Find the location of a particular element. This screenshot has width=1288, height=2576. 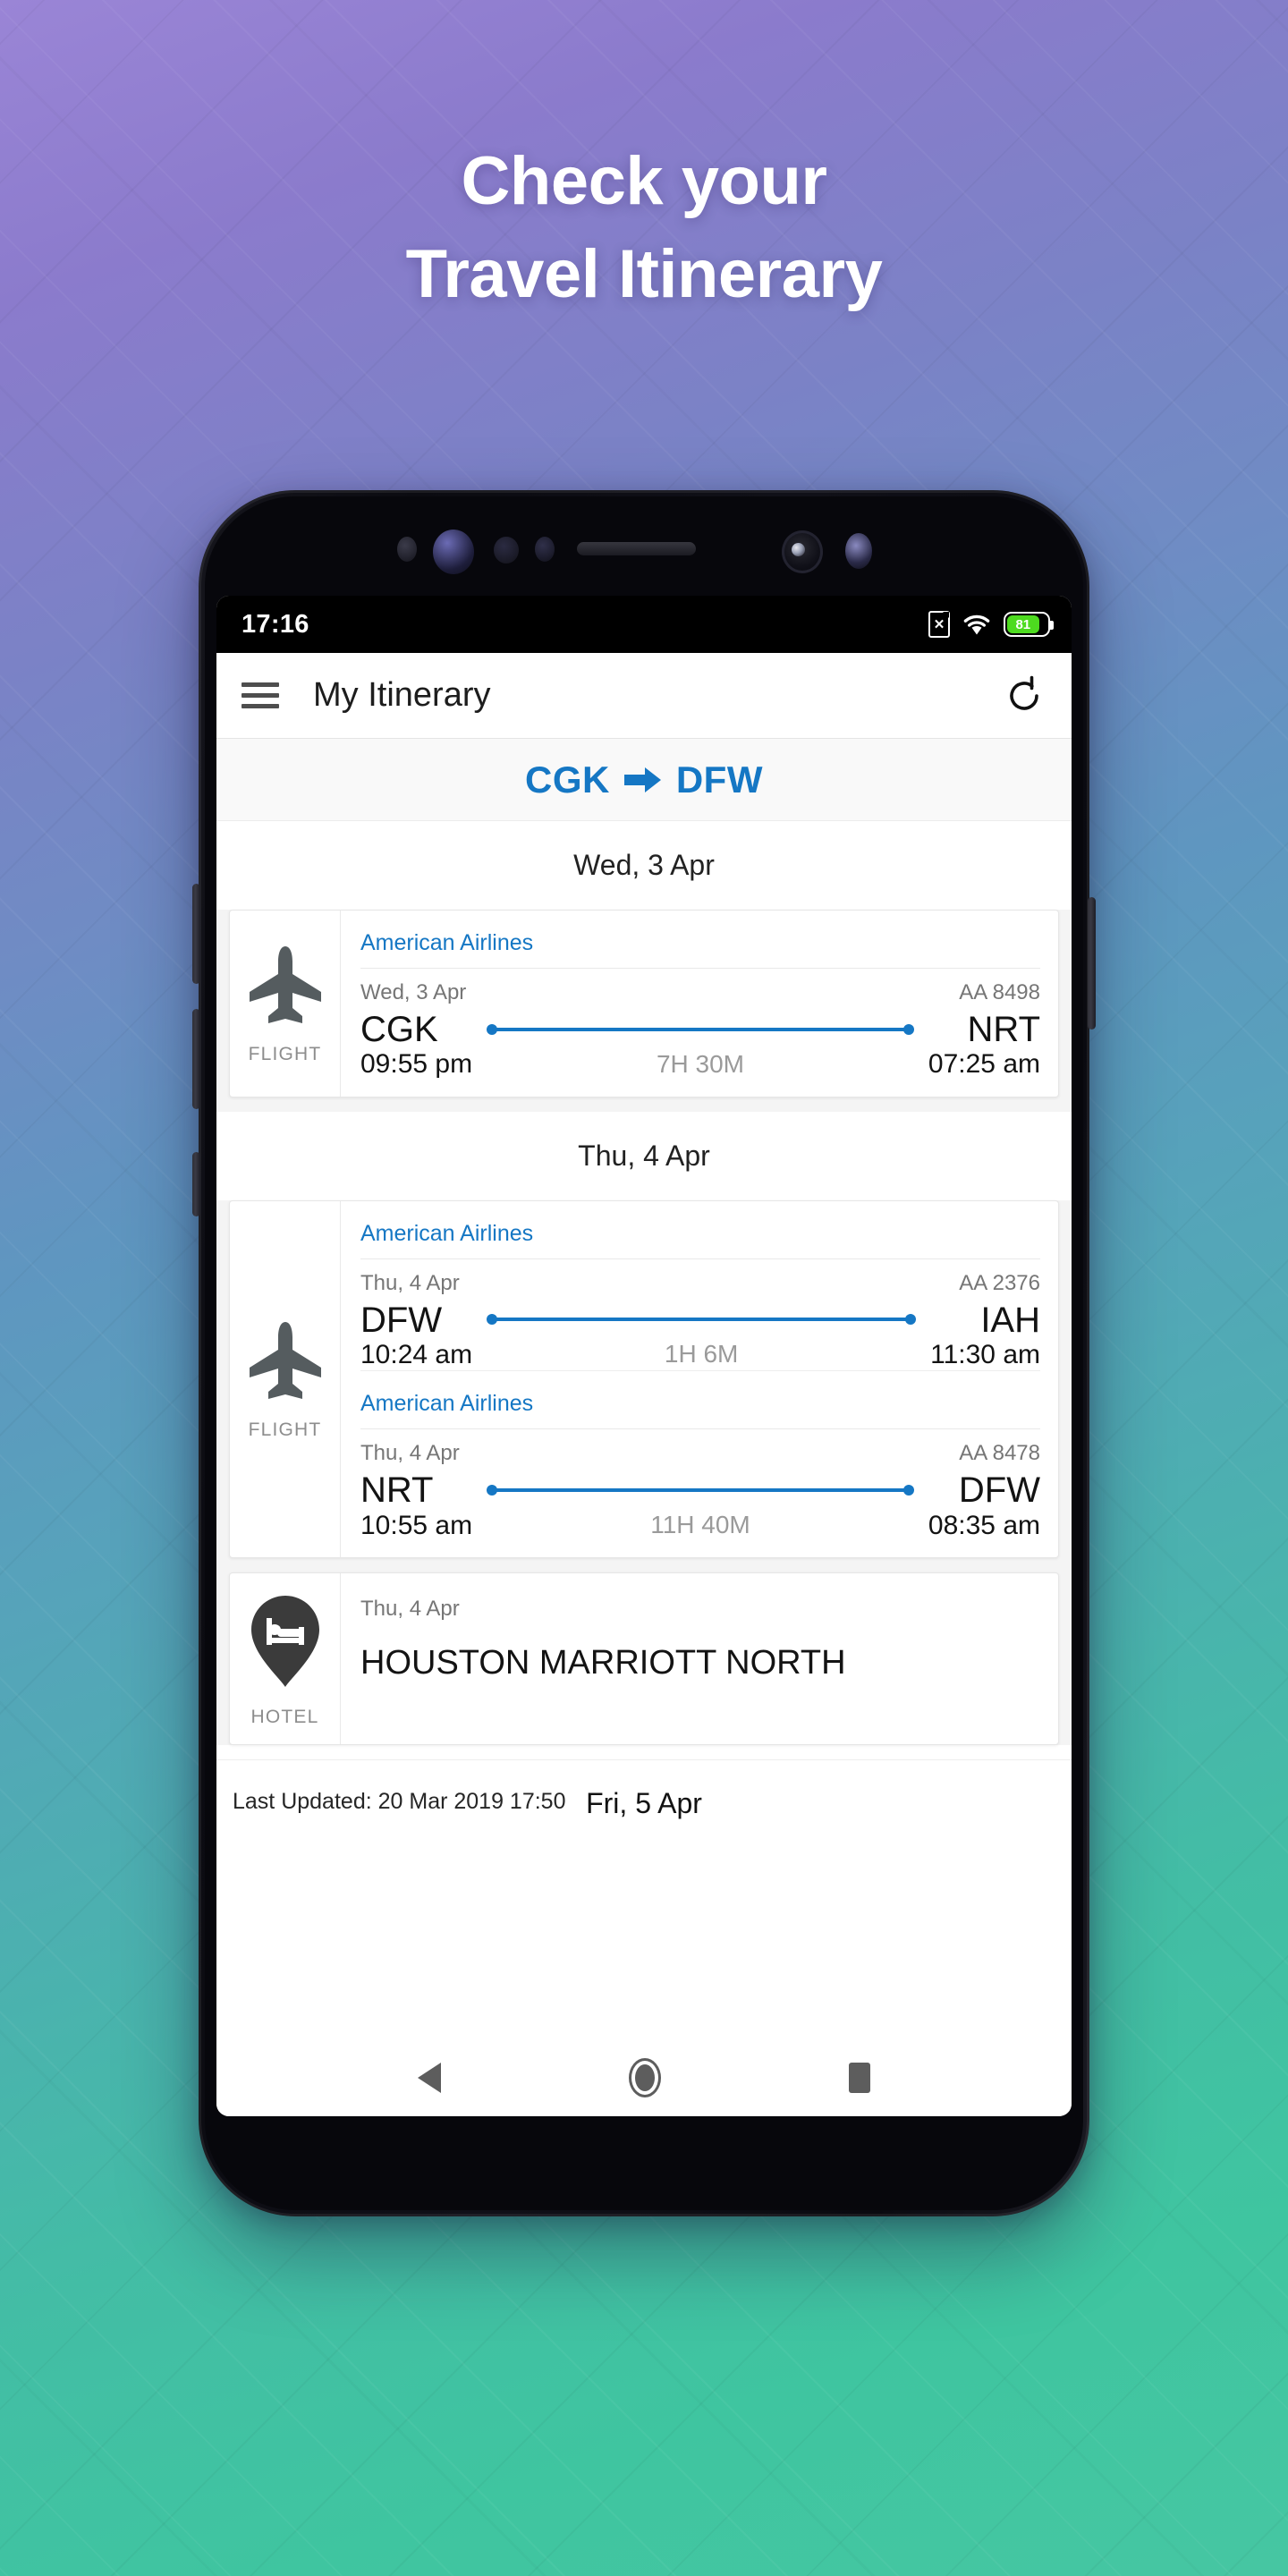

leg-indicator: 11H 40M is located at coordinates (700, 1511).